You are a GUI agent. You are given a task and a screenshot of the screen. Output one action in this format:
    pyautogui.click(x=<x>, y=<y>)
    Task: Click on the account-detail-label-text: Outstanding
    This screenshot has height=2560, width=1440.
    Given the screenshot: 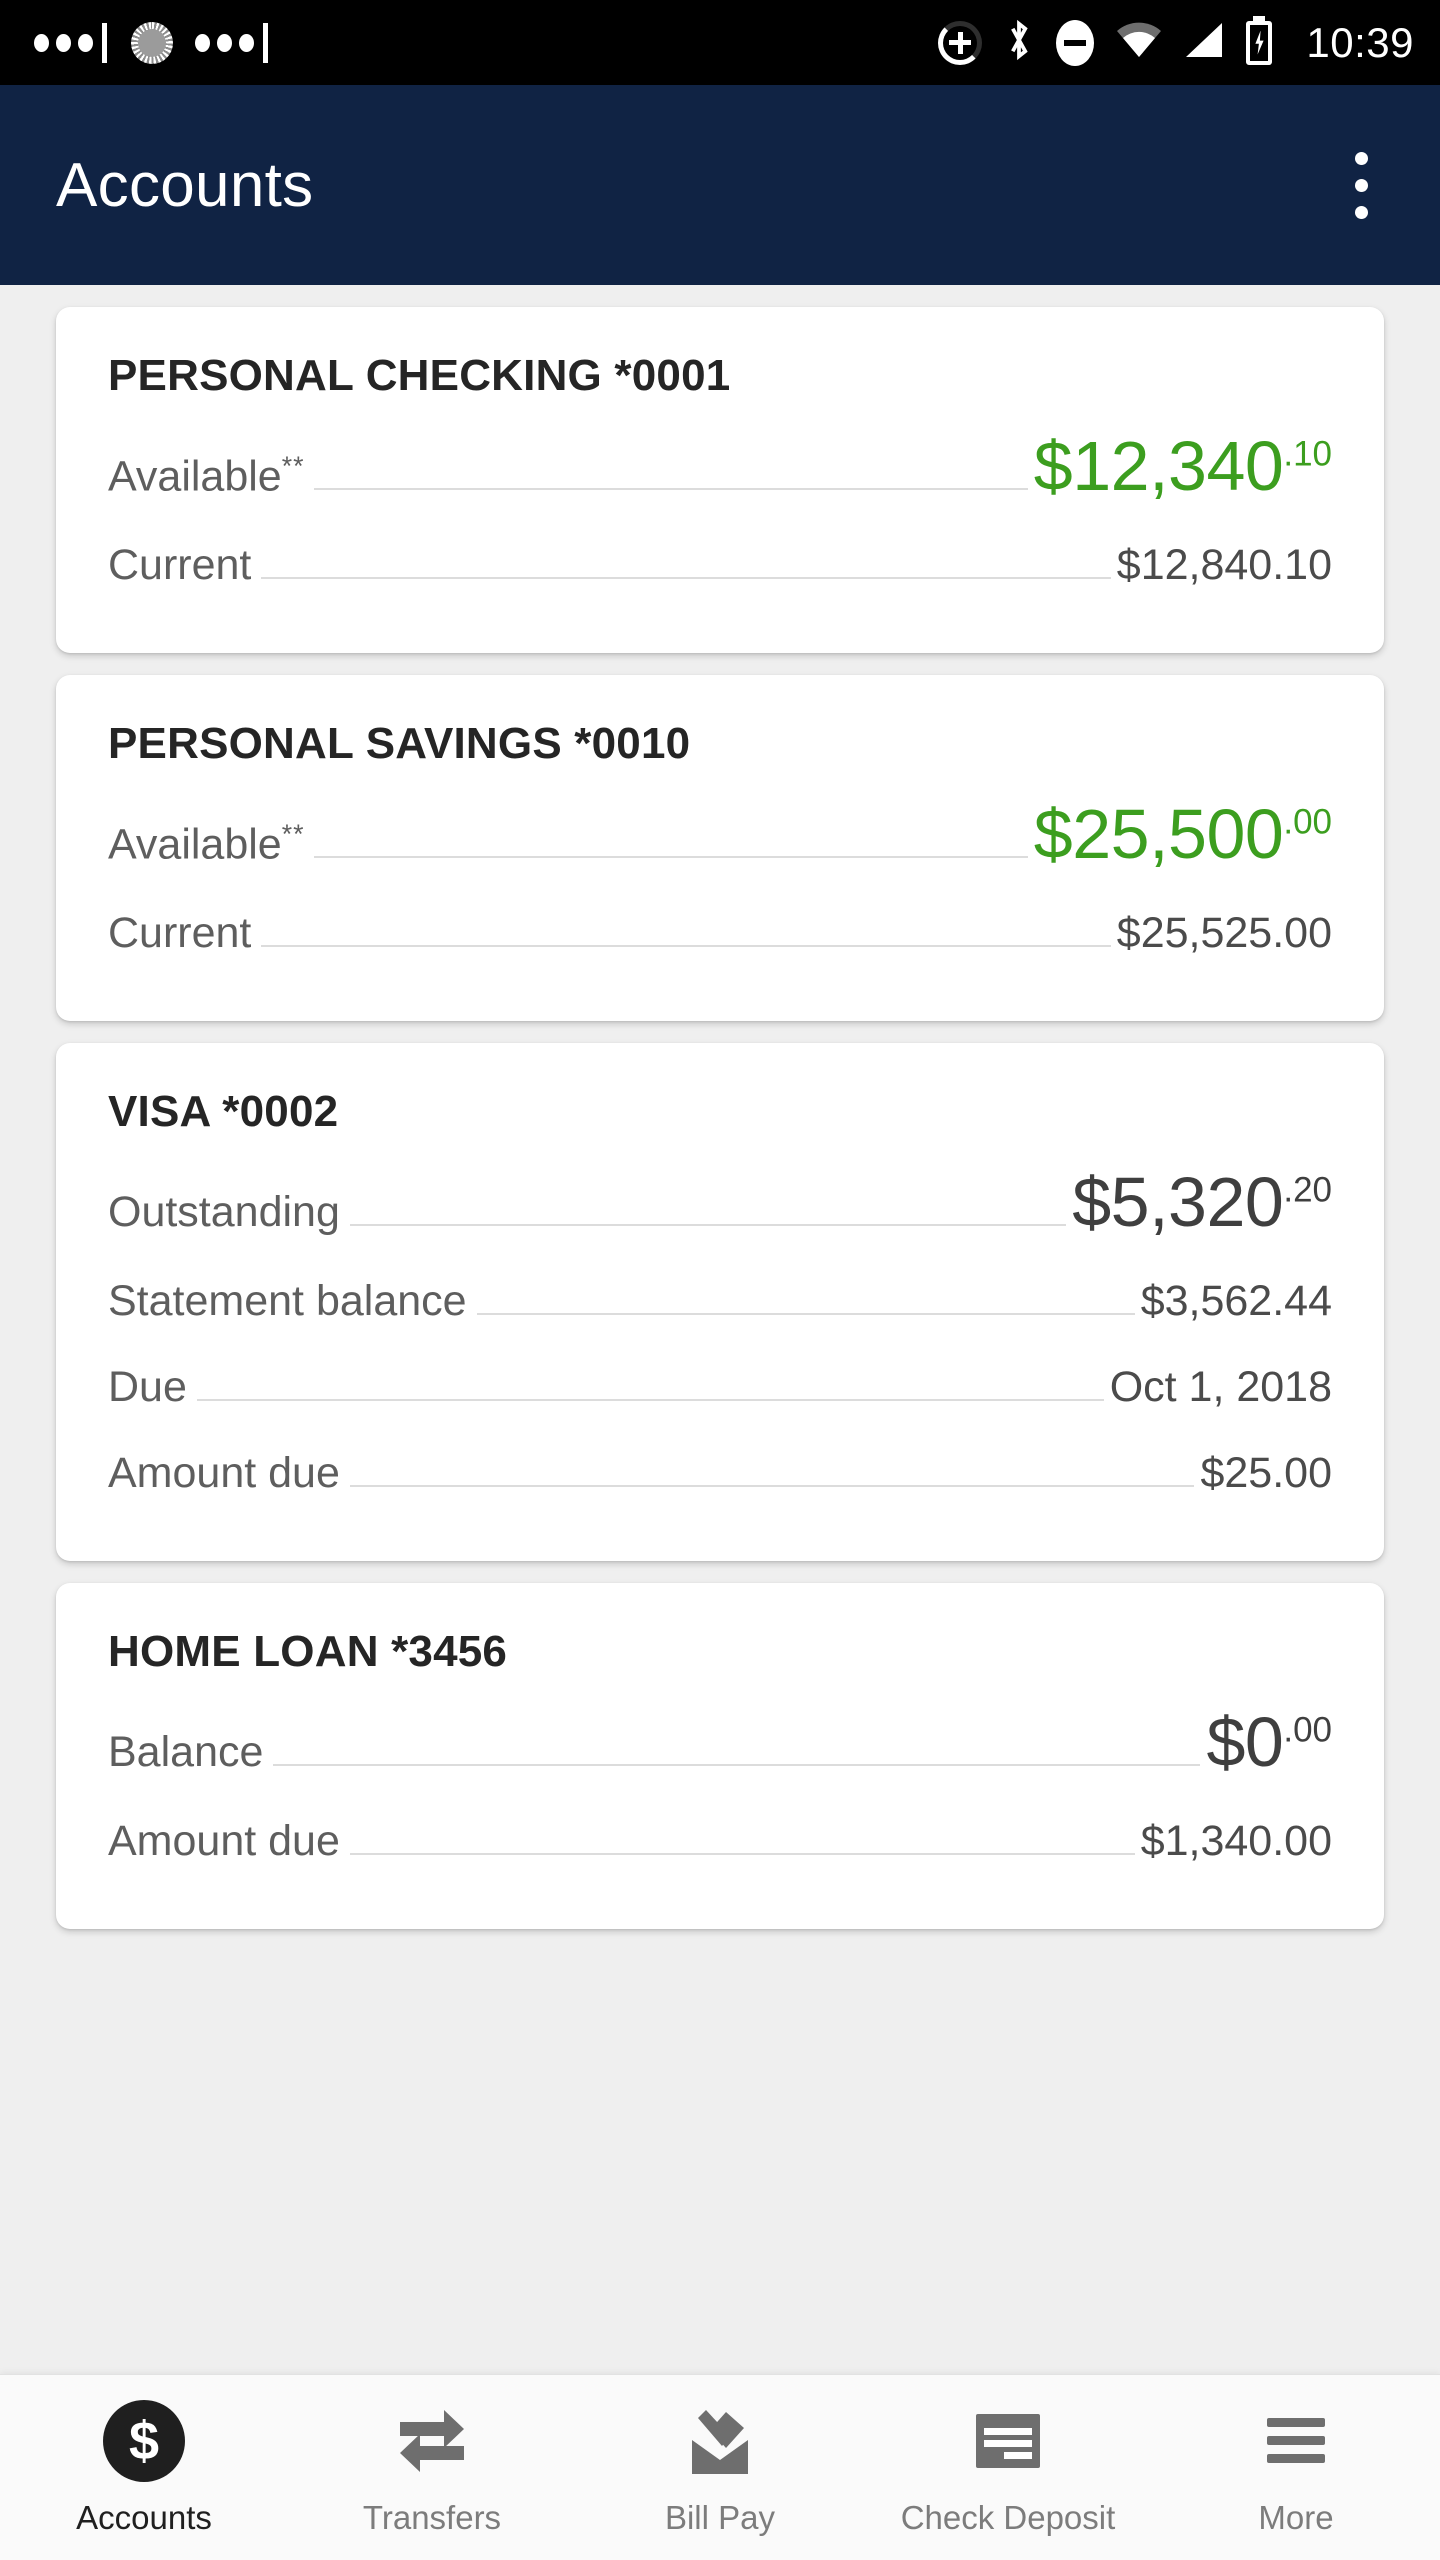 What is the action you would take?
    pyautogui.click(x=224, y=1212)
    